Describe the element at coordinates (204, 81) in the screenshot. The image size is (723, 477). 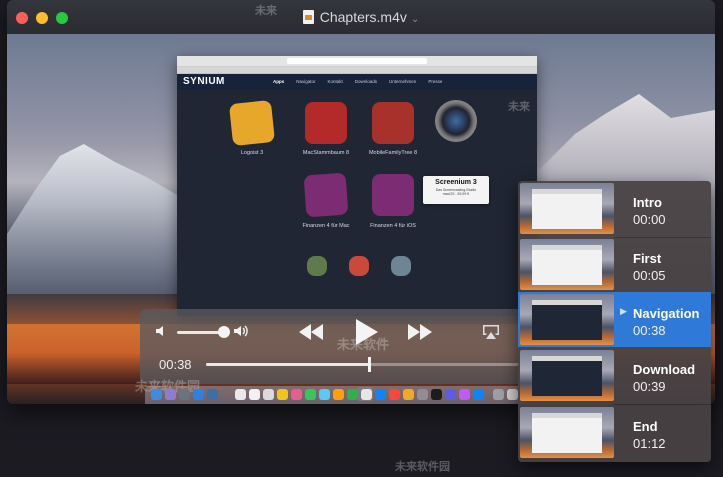
I see `site-logo: SYNIUM` at that location.